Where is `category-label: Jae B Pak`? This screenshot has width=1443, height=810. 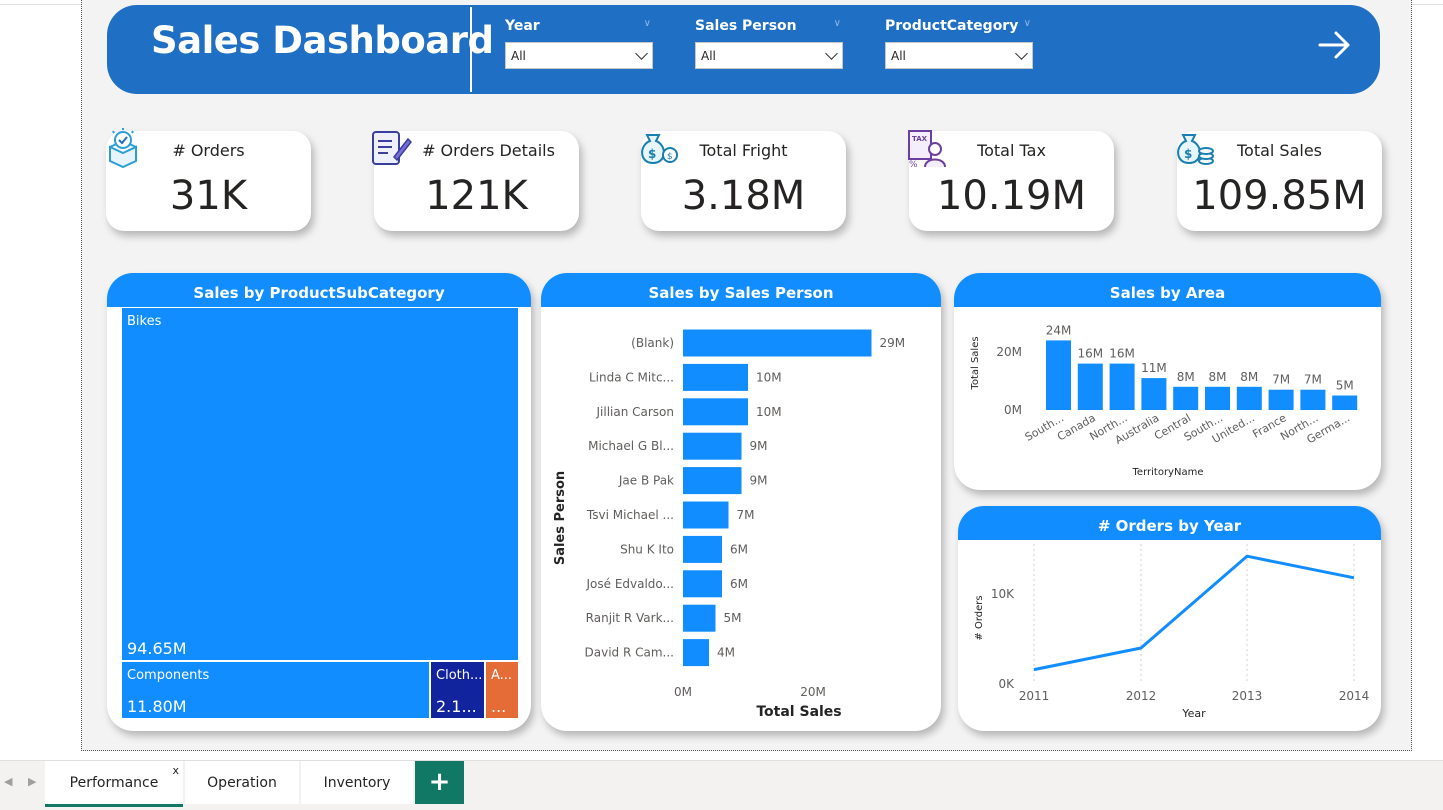 category-label: Jae B Pak is located at coordinates (646, 481).